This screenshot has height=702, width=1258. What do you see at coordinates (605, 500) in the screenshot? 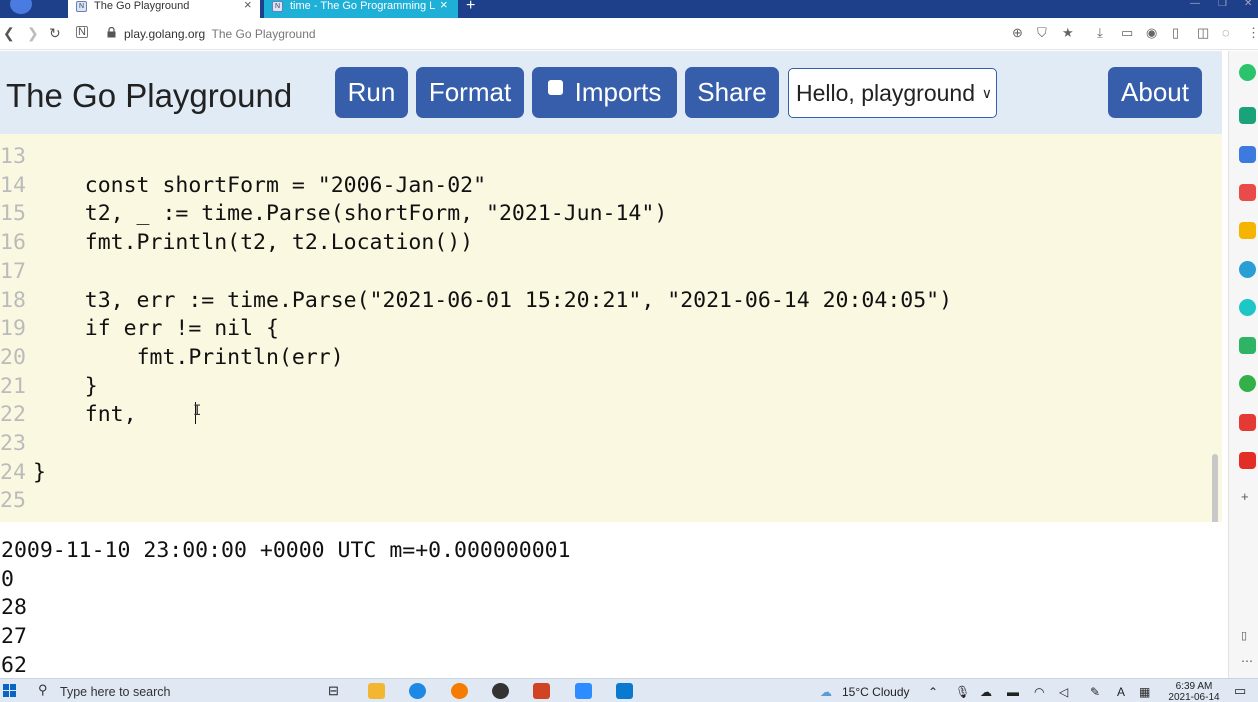
I see `code-line: 25` at bounding box center [605, 500].